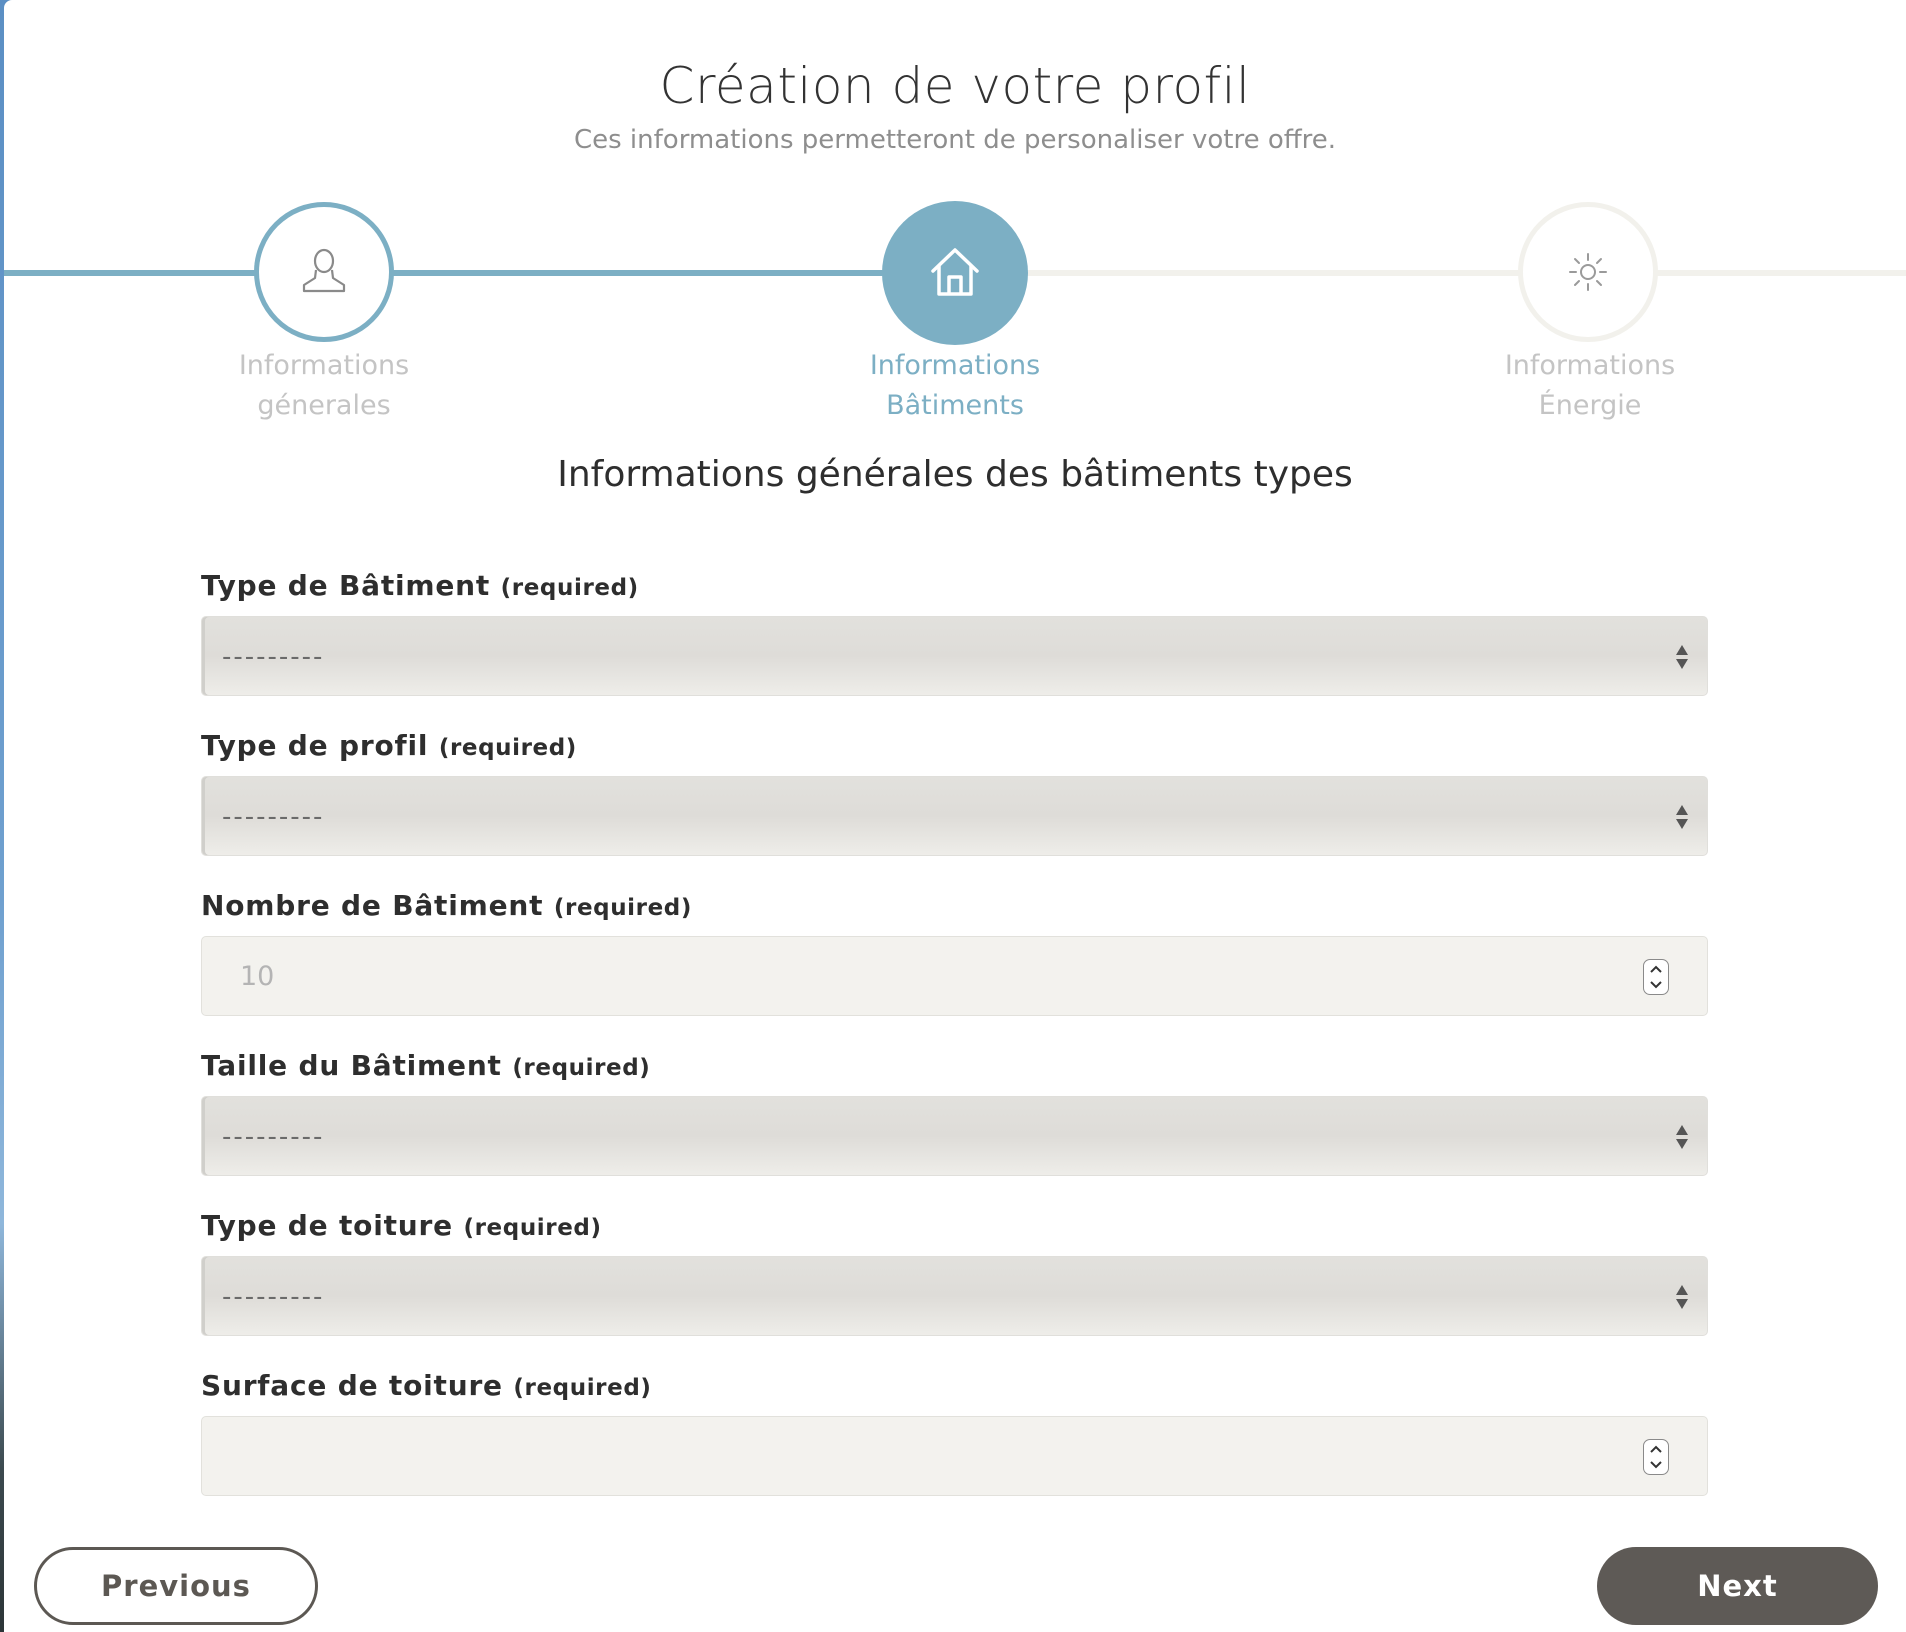  I want to click on field-label-text: Type de profil, so click(315, 745).